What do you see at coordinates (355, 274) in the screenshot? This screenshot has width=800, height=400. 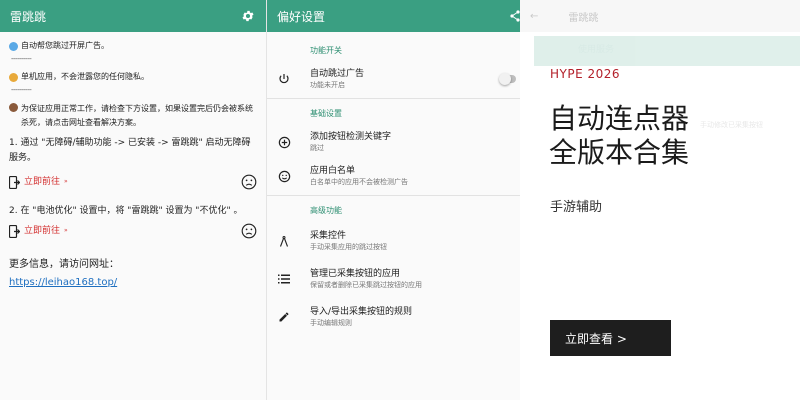 I see `pref-title: 管理已采集按钮的应用` at bounding box center [355, 274].